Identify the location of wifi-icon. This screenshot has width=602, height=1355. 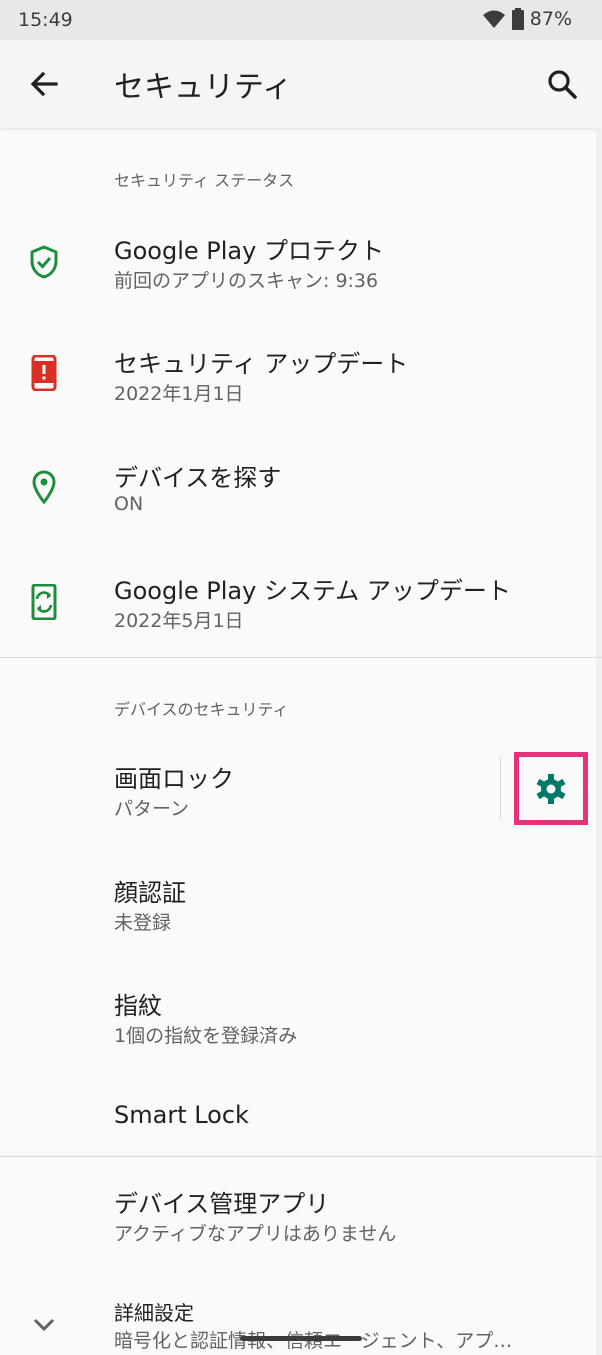
(493, 19).